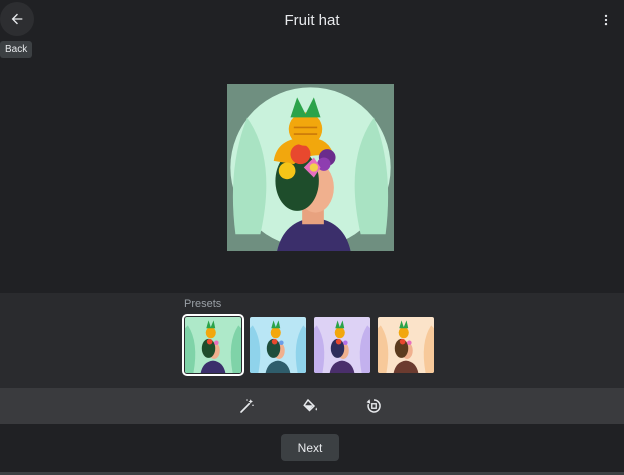 The width and height of the screenshot is (624, 475). I want to click on preset-thumb-mint, so click(213, 345).